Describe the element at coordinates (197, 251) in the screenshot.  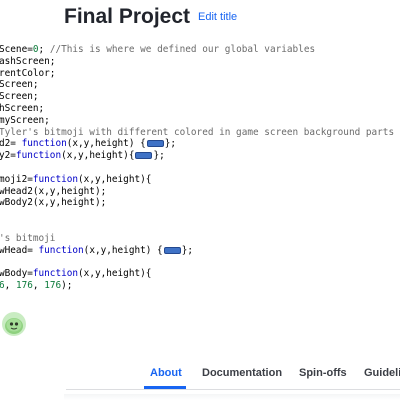
I see `code-line: wHead= function(x,y,height) {};` at that location.